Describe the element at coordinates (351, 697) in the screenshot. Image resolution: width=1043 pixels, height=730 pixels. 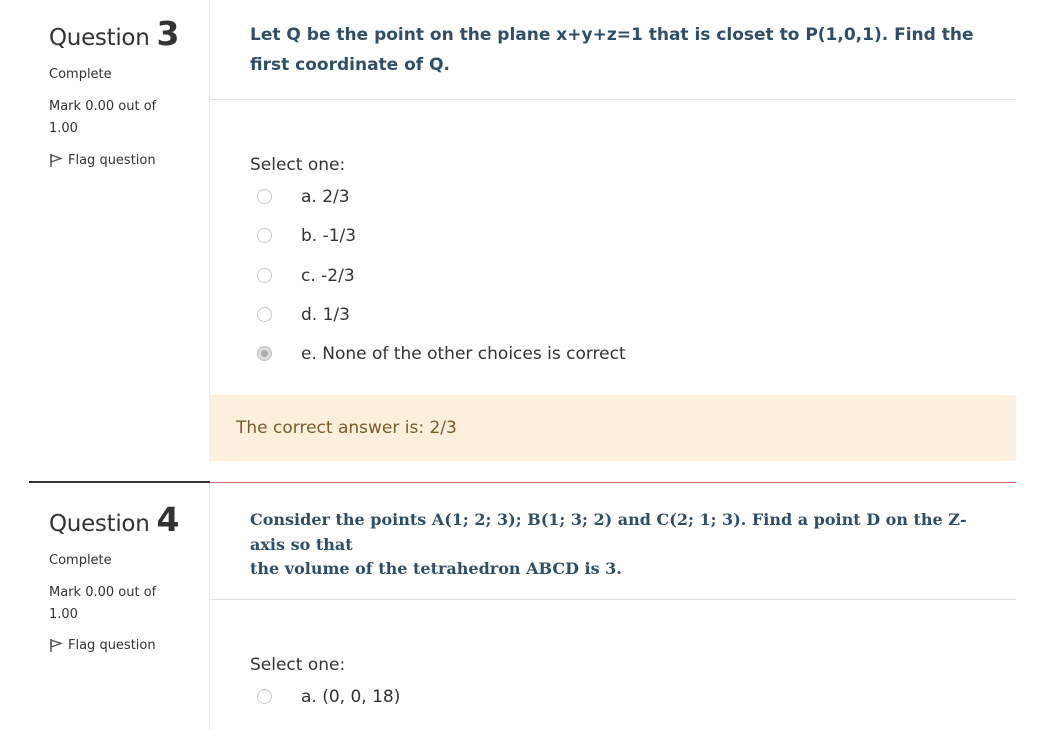
I see `answer-option-label: a. (0, 0, 18)` at that location.